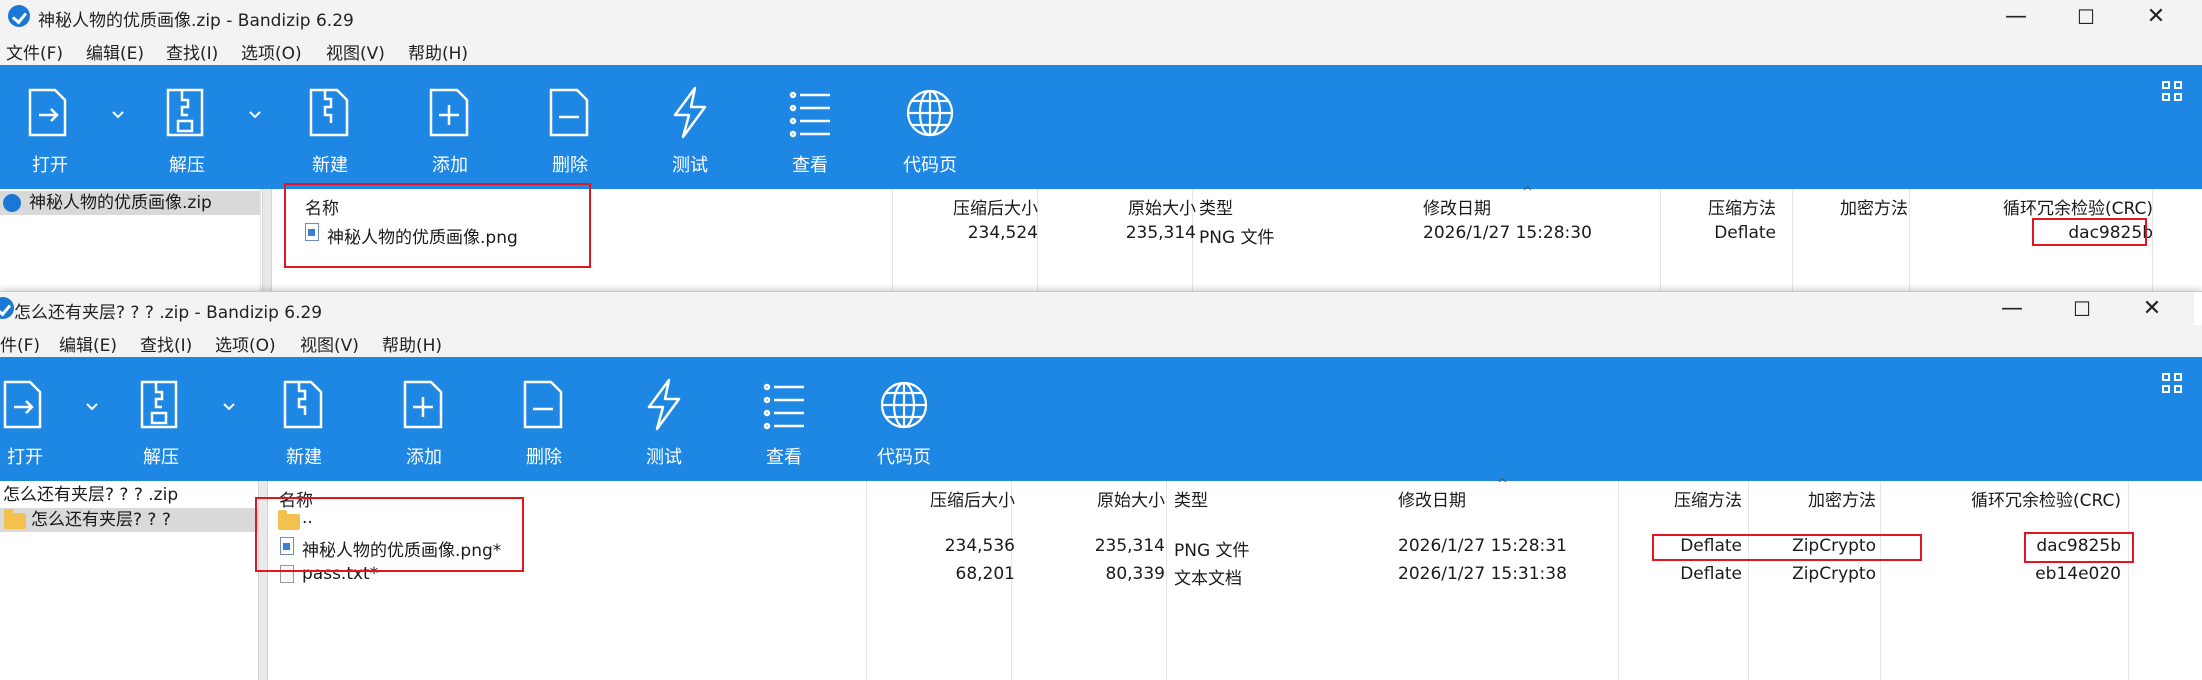  Describe the element at coordinates (1208, 579) in the screenshot. I see `cell-type: 文本文档` at that location.